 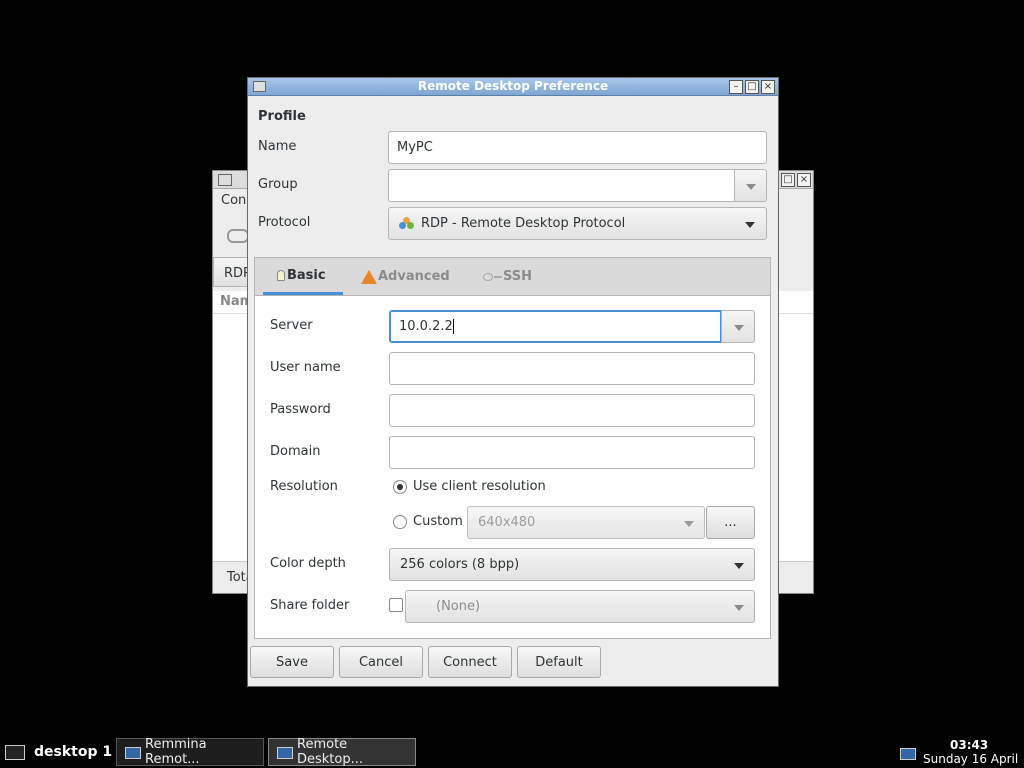 I want to click on tab-bar: Basic Advanced SSH, so click(x=512, y=277).